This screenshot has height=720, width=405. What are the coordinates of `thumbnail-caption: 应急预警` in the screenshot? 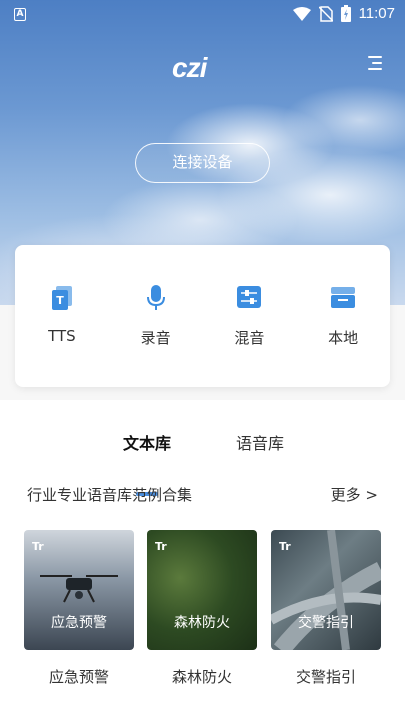 It's located at (79, 623).